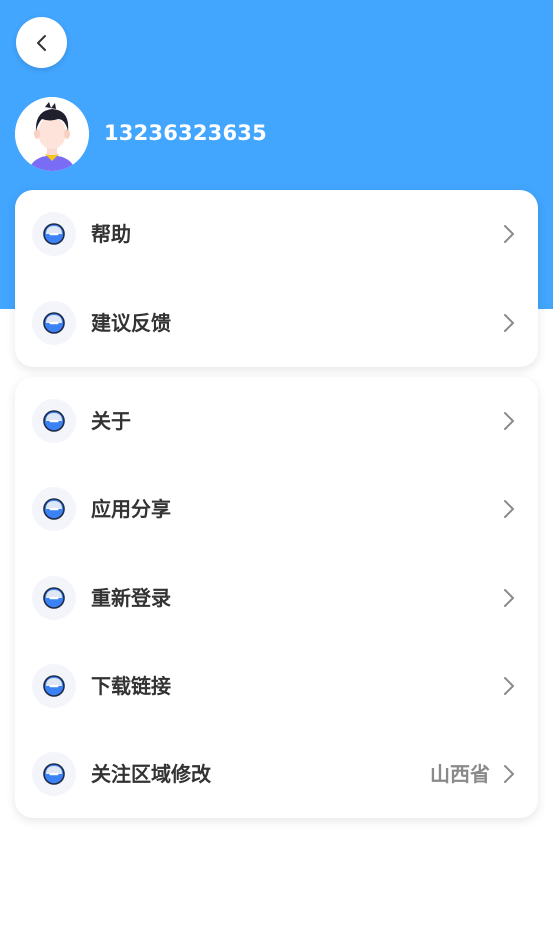 The width and height of the screenshot is (553, 951). Describe the element at coordinates (185, 133) in the screenshot. I see `user-phone: 13236323635` at that location.